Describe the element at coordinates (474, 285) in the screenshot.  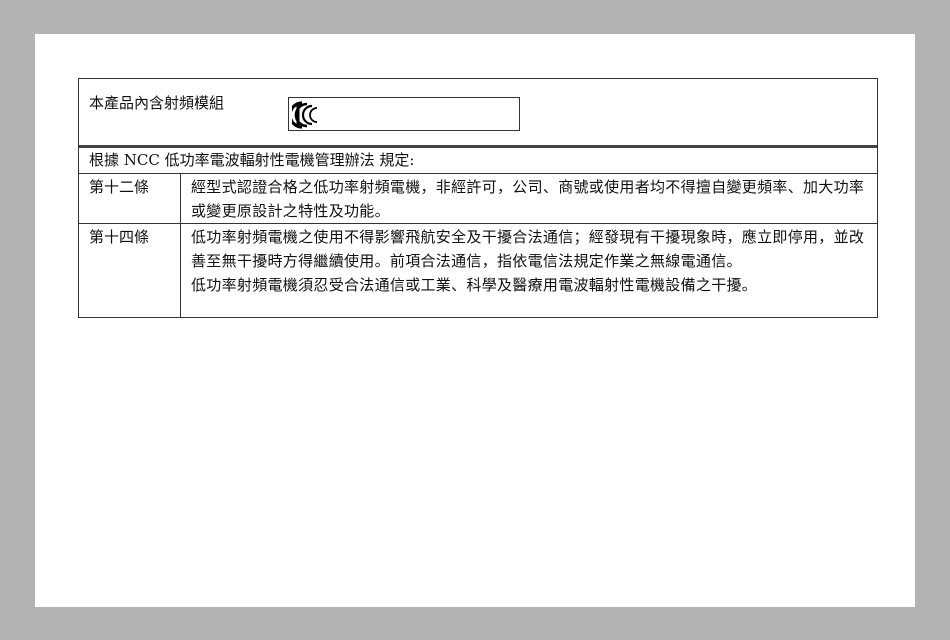
I see `article-paragraph: 低功率射頻電機須忍受合法通信或工業、科學及醫療用電波輻射性電機設備之干擾。` at that location.